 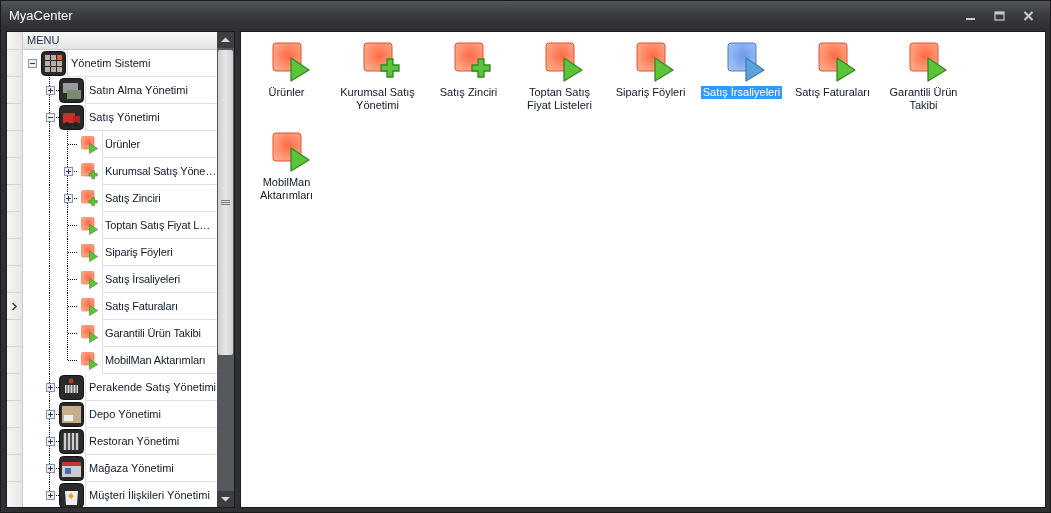 What do you see at coordinates (377, 99) in the screenshot?
I see `item-label: Kurumsal Satış Yönetimi` at bounding box center [377, 99].